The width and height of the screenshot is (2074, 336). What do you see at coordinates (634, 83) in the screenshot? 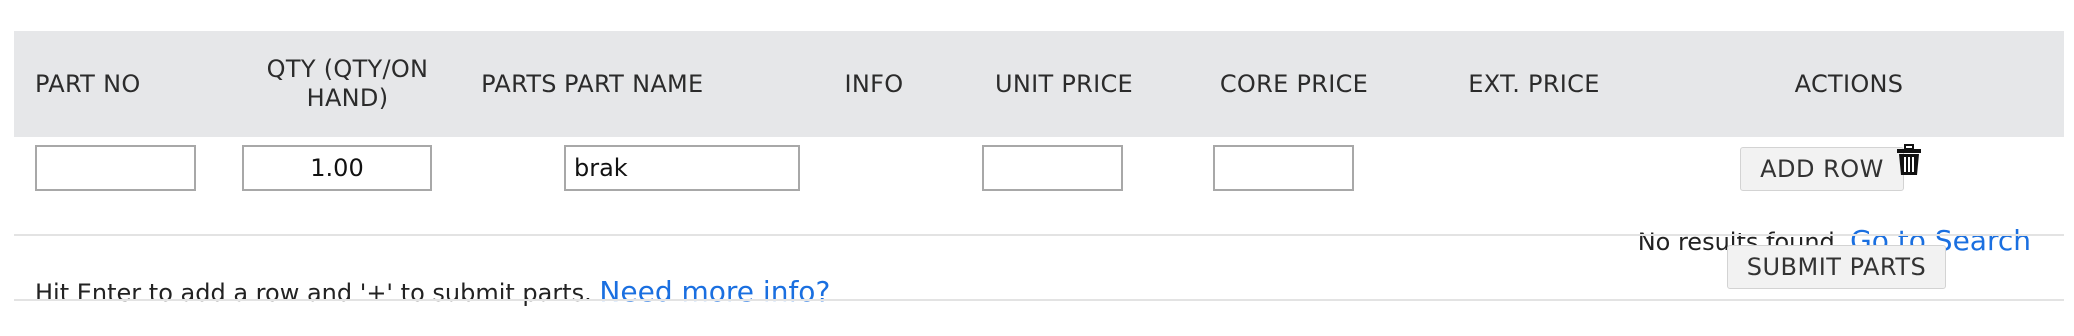
I see `column-header-part-name: PART NAME` at bounding box center [634, 83].